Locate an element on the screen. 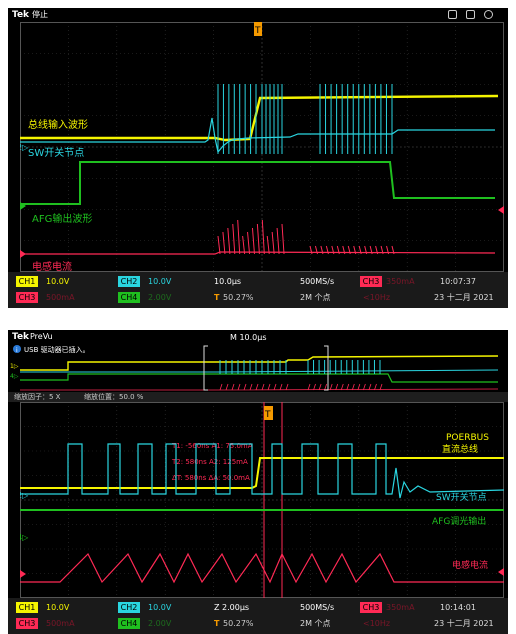 This screenshot has width=516, height=634. cursor-t2-readout: T2: 580ns A2: 125mA is located at coordinates (209, 462).